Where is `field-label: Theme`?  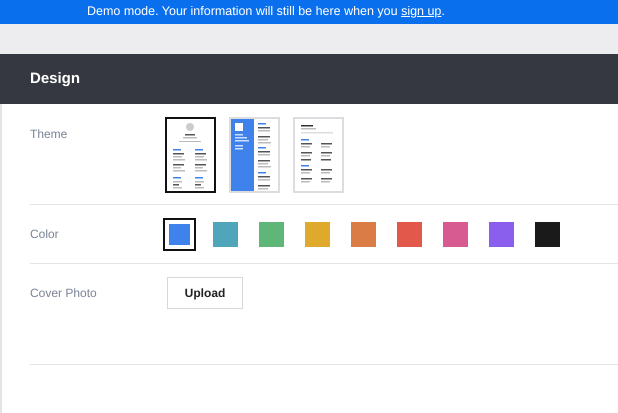
field-label: Theme is located at coordinates (49, 134).